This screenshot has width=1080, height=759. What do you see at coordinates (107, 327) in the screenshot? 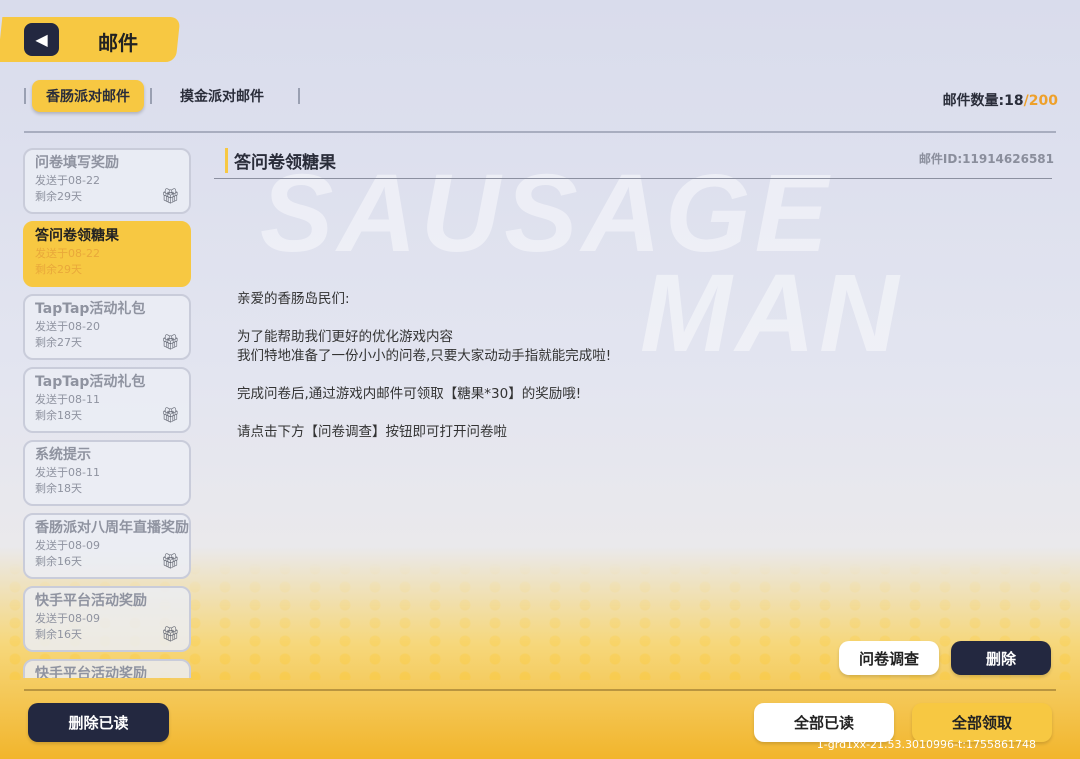
I see `mail-list-item: TapTap活动礼包 发送于08-20 剩余27天 🎁︎` at bounding box center [107, 327].